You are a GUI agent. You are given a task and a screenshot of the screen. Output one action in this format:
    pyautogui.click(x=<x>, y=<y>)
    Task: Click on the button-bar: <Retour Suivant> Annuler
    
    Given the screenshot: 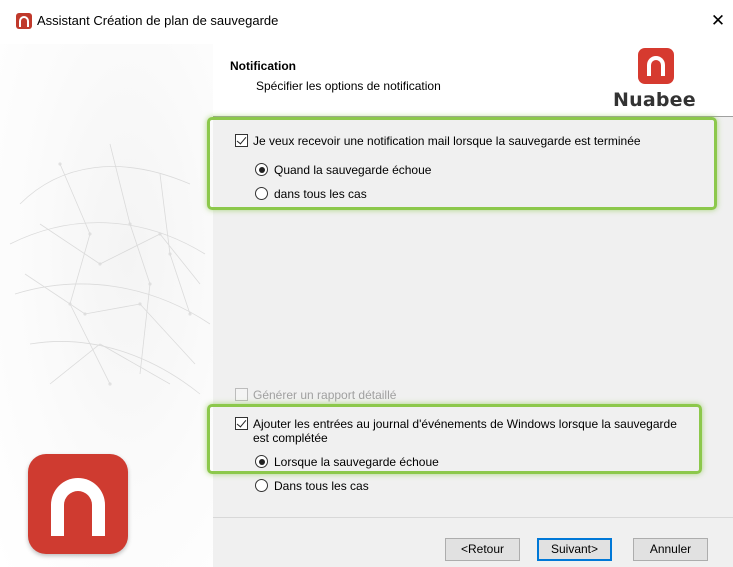 What is the action you would take?
    pyautogui.click(x=473, y=542)
    